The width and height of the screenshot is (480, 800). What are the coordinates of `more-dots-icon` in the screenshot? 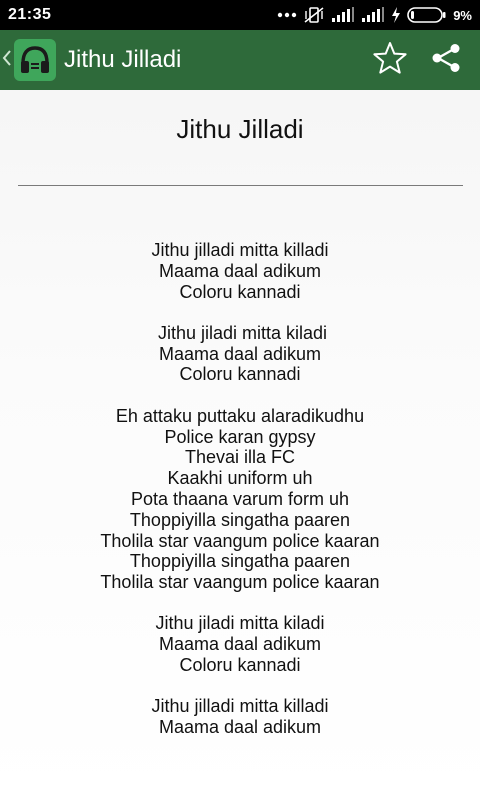 It's located at (287, 15).